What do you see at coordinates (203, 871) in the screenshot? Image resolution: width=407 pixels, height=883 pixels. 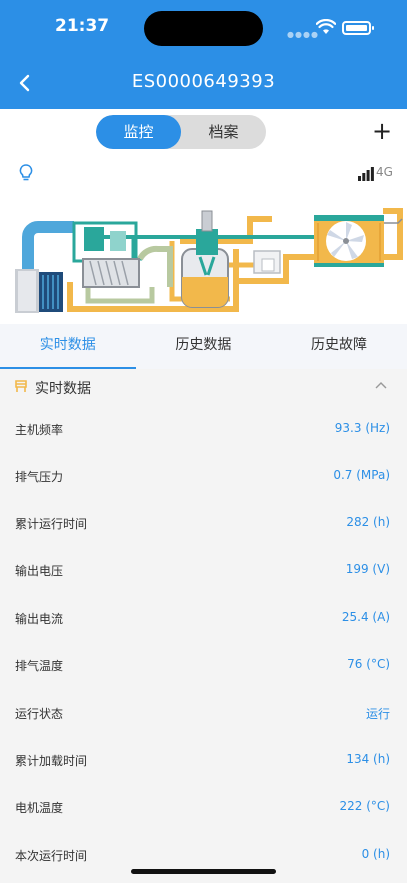 I see `home-indicator` at bounding box center [203, 871].